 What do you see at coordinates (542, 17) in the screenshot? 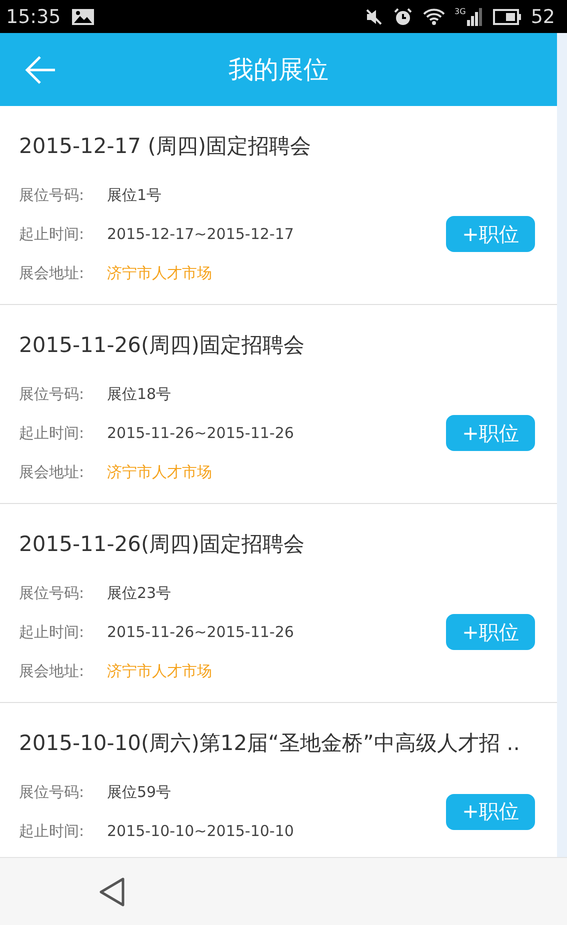
I see `battery-level: 52` at bounding box center [542, 17].